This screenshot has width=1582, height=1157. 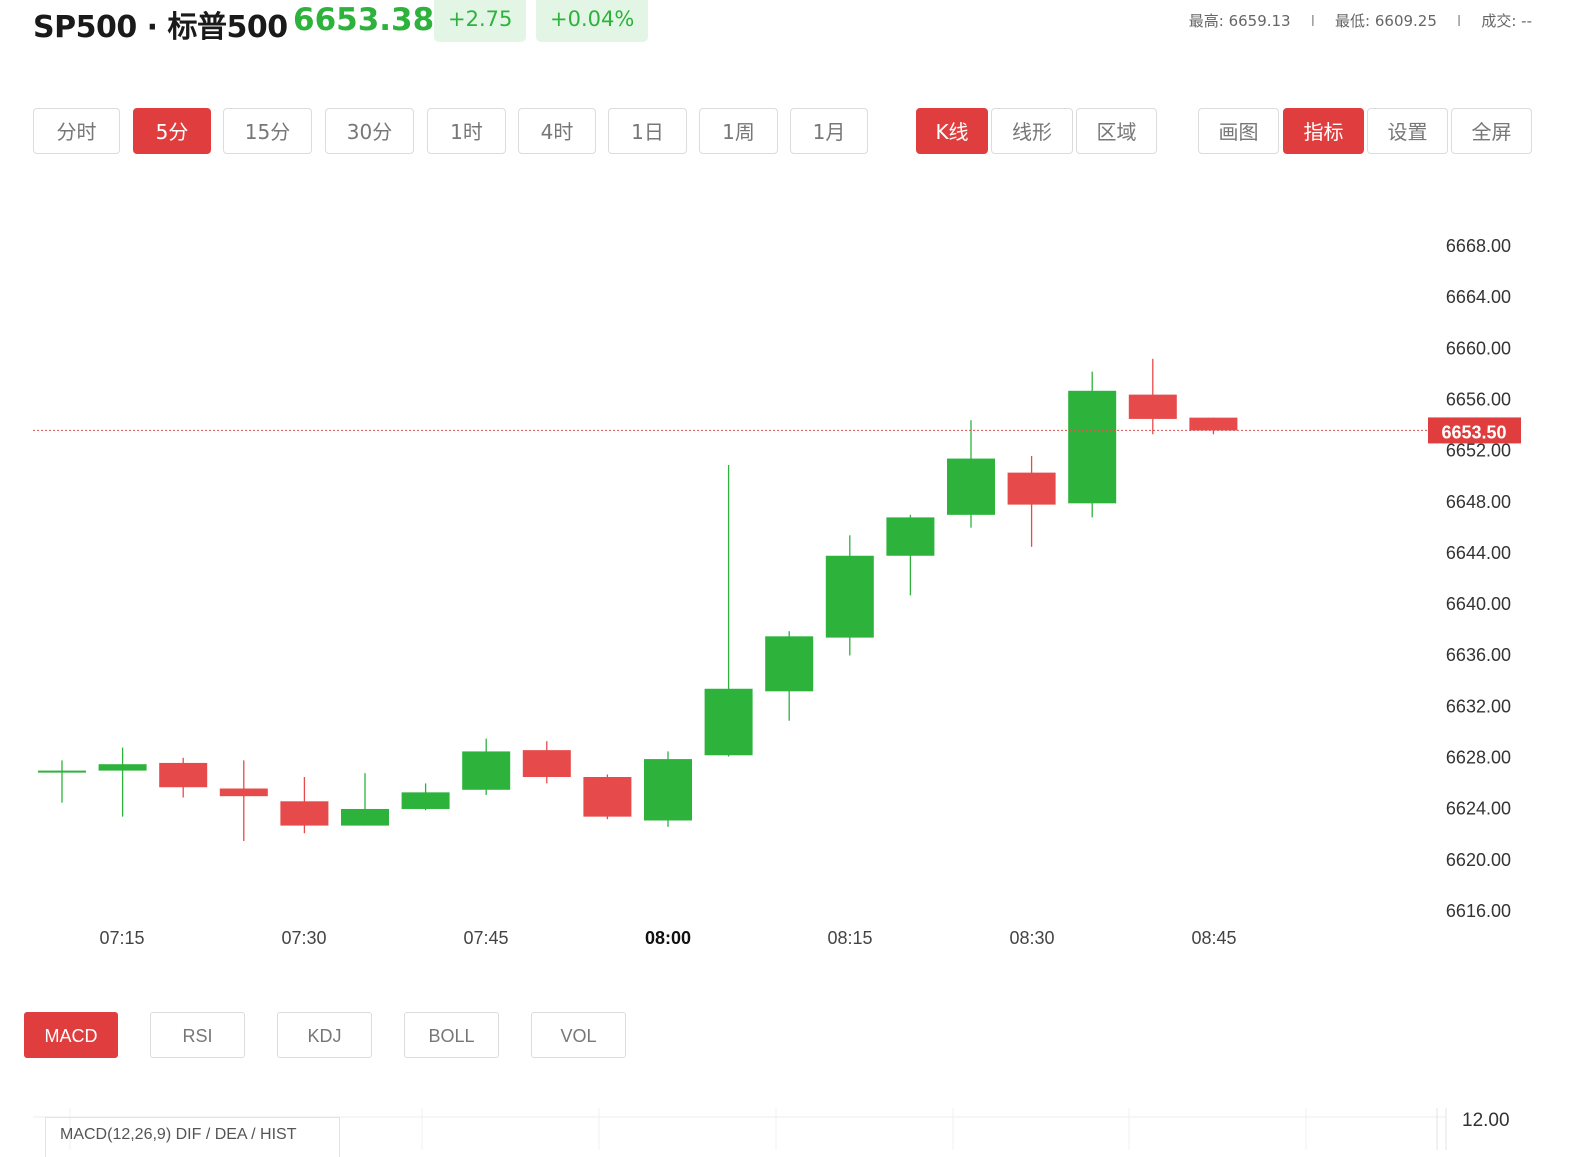 What do you see at coordinates (197, 1035) in the screenshot?
I see `tab-rsi: RSI` at bounding box center [197, 1035].